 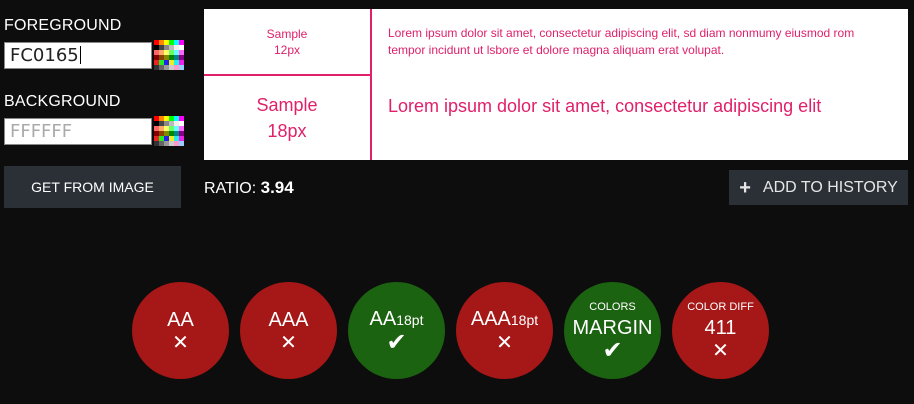 What do you see at coordinates (287, 131) in the screenshot?
I see `sample-18-size: 18px` at bounding box center [287, 131].